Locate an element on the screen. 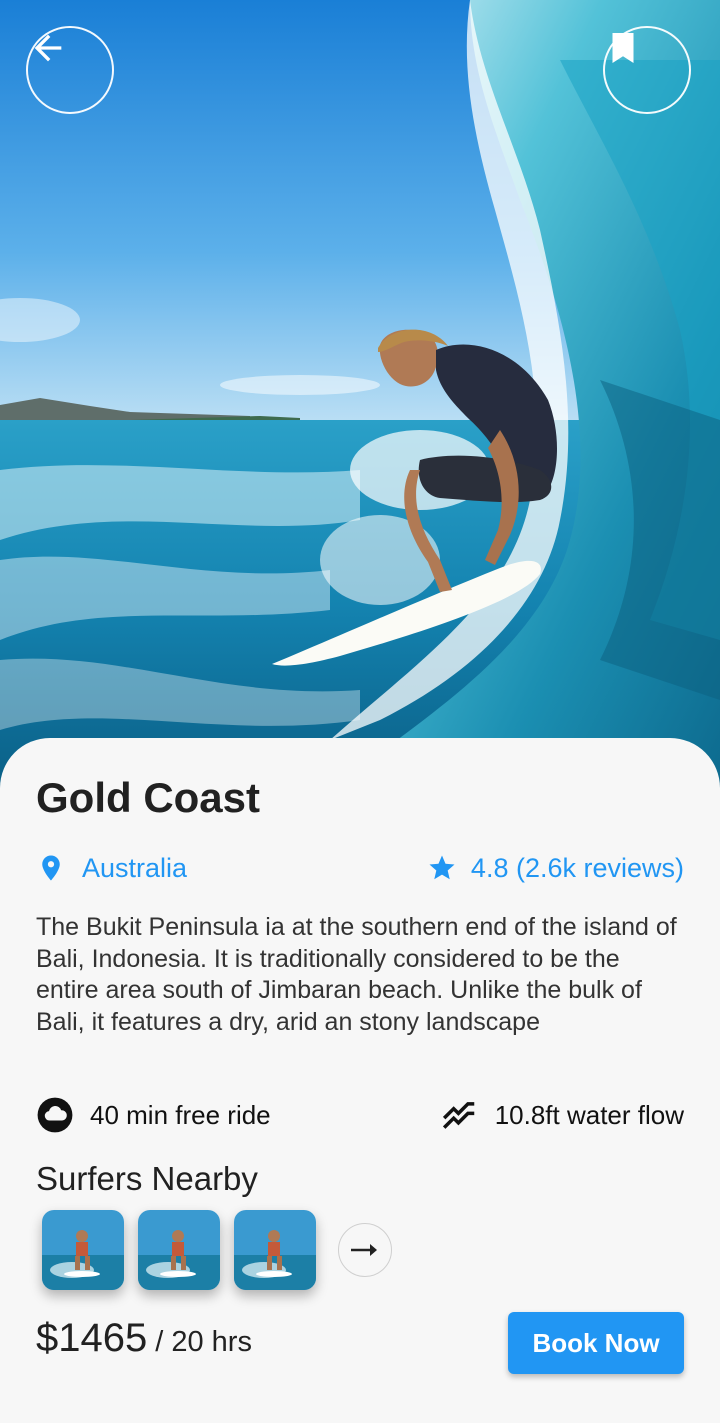 The height and width of the screenshot is (1423, 720). bookmark-icon is located at coordinates (623, 48).